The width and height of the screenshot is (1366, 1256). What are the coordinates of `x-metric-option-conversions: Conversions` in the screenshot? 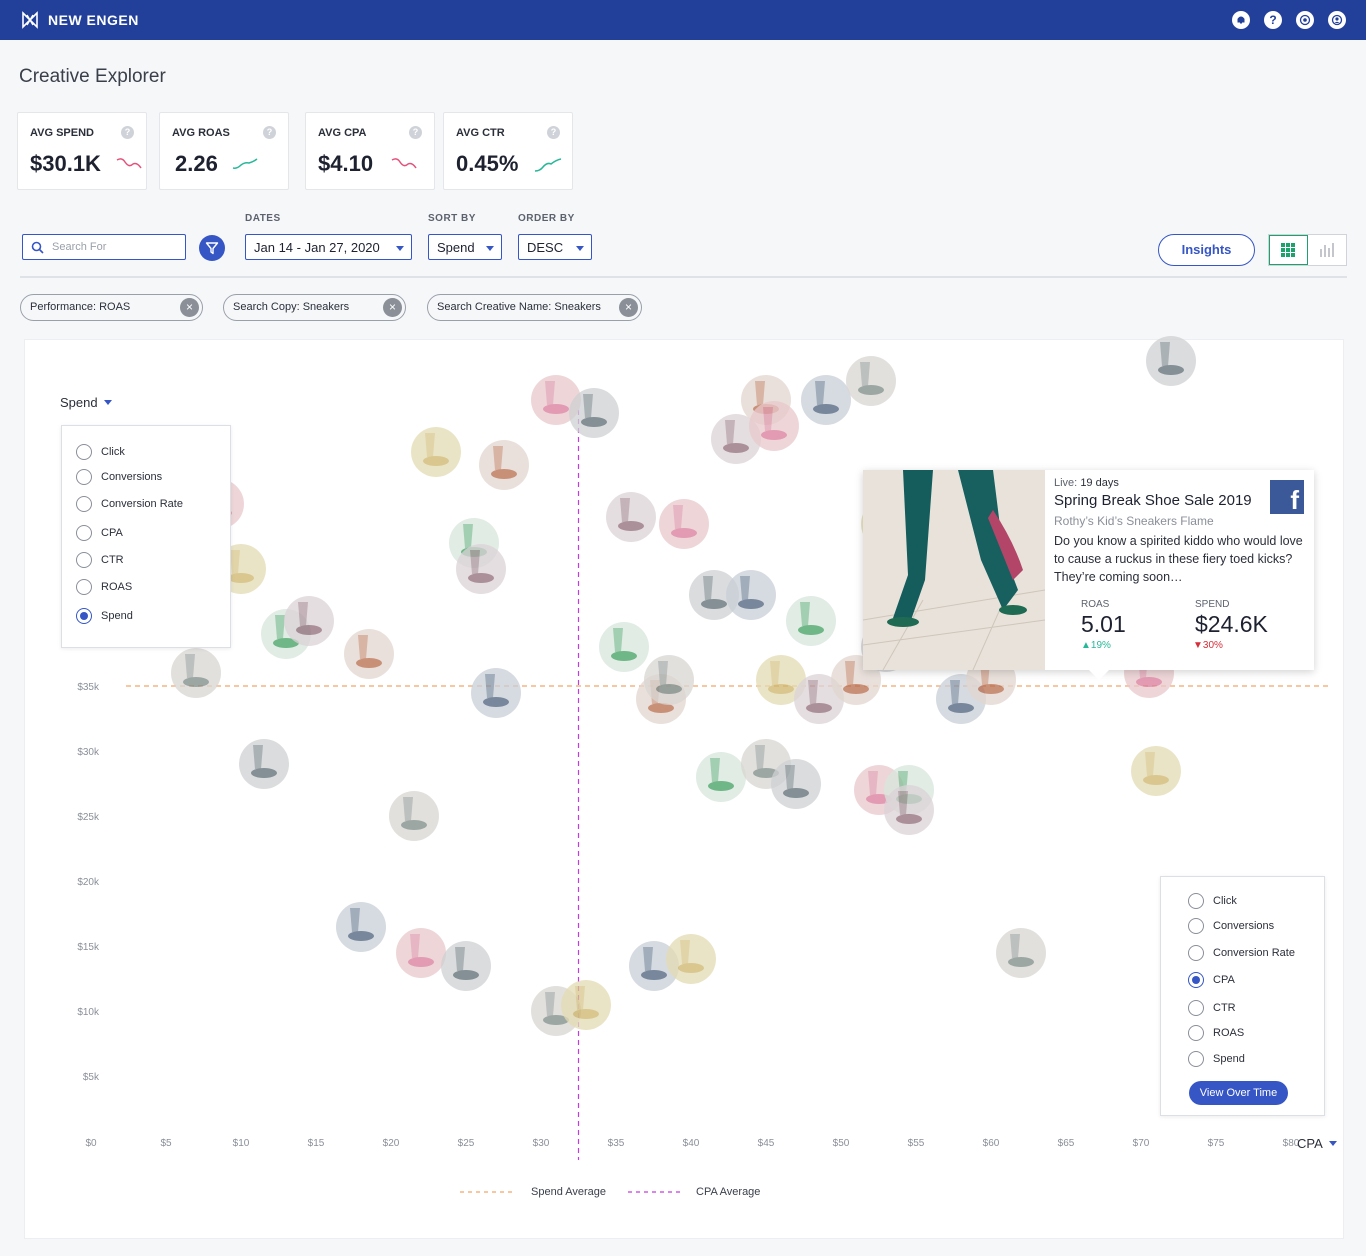 It's located at (1231, 926).